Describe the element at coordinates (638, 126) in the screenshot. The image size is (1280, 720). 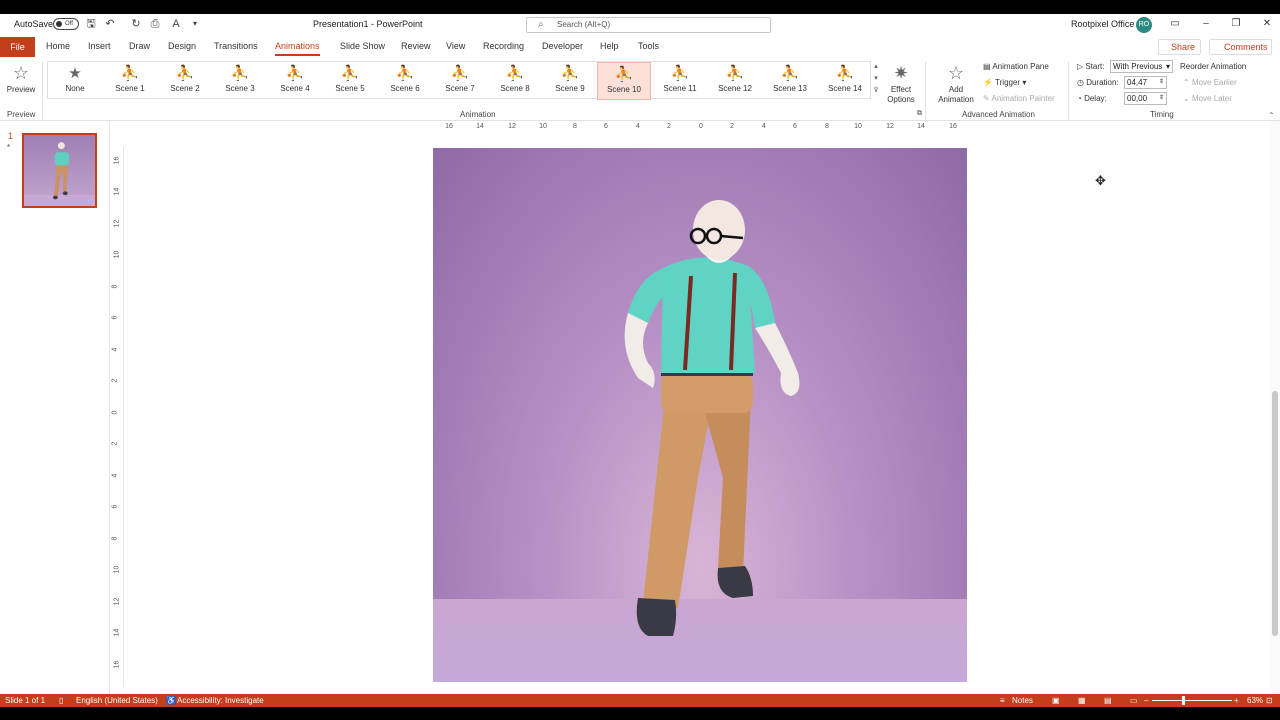
I see `ruler-tick: 4` at that location.